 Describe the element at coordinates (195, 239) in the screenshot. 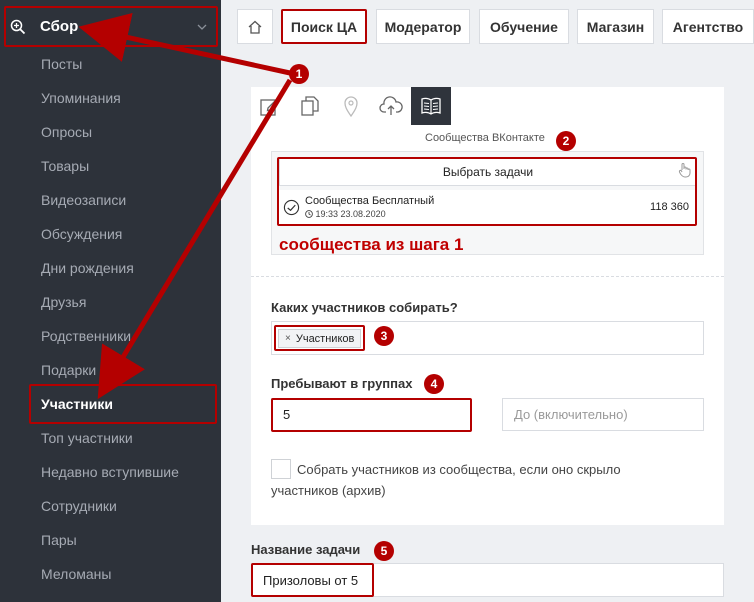

I see `arrow-to-members` at that location.